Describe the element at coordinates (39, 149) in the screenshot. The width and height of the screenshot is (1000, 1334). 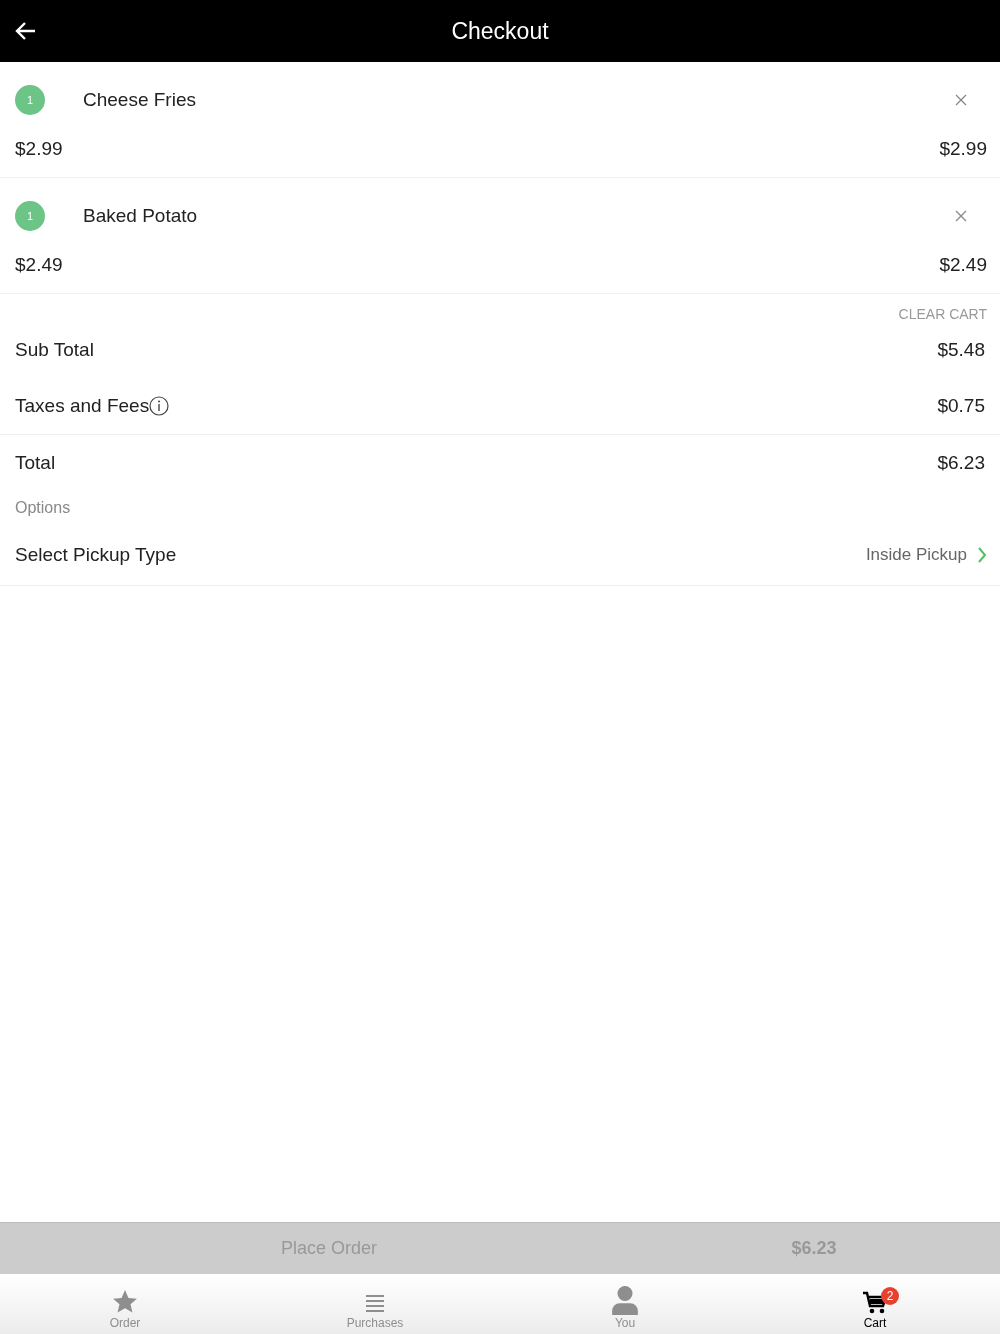
I see `unit-price: $2.99` at that location.